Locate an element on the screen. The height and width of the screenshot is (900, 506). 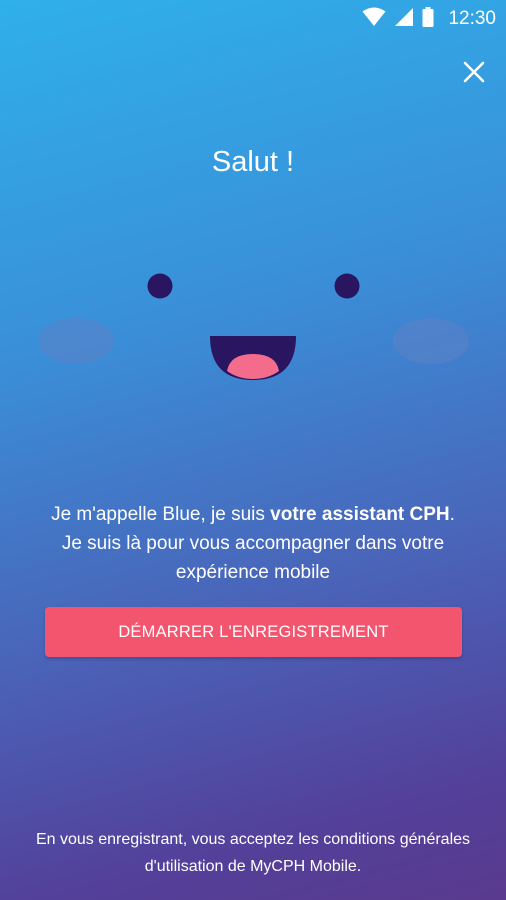
status-icons: 12:30 is located at coordinates (429, 19).